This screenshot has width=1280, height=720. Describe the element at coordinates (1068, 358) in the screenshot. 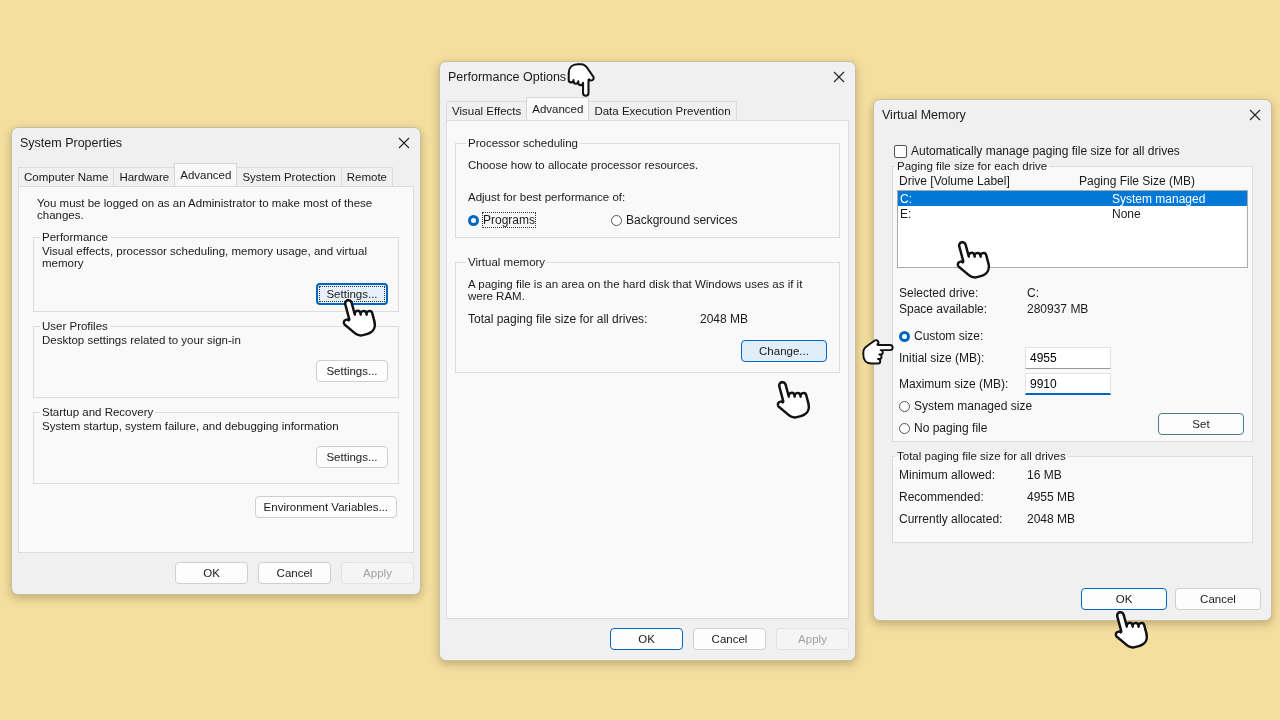

I see `input-field: 4955` at that location.